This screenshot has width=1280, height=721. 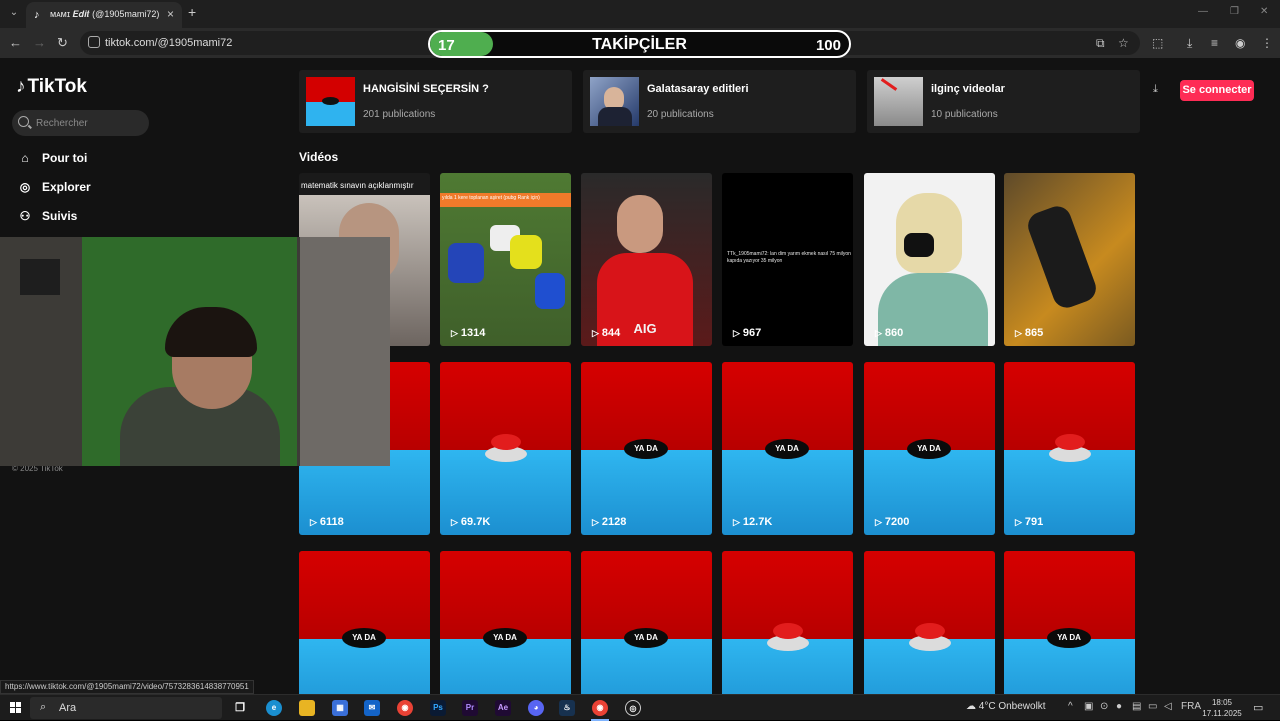 What do you see at coordinates (91, 123) in the screenshot?
I see `search-input` at bounding box center [91, 123].